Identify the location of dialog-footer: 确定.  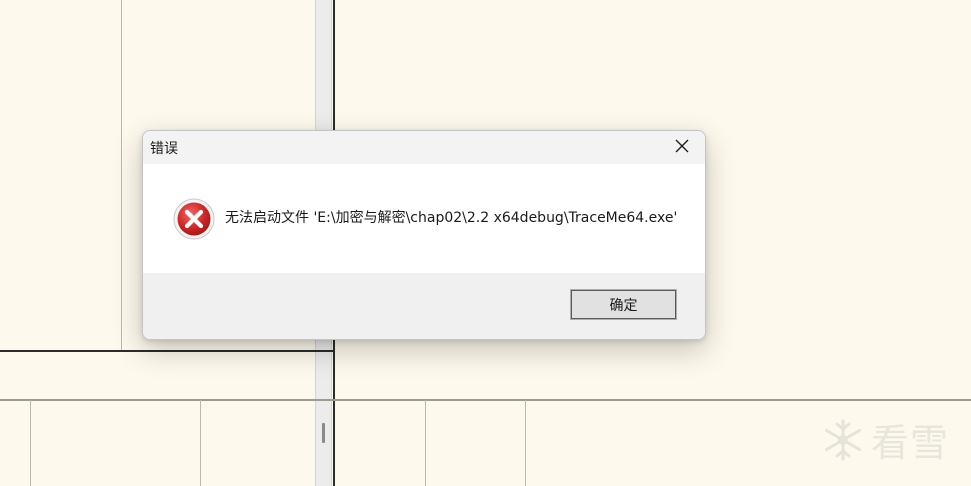
(424, 306).